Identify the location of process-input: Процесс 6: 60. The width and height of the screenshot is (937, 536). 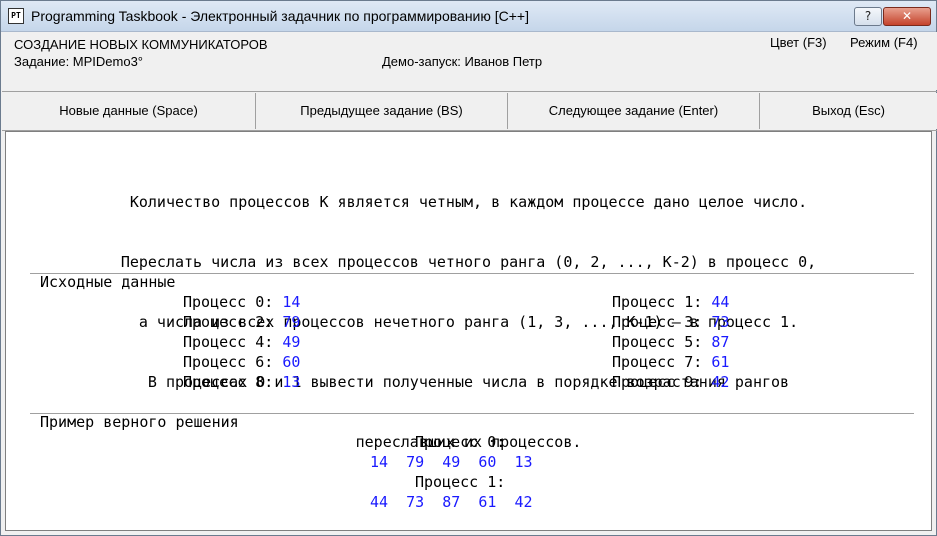
(242, 362).